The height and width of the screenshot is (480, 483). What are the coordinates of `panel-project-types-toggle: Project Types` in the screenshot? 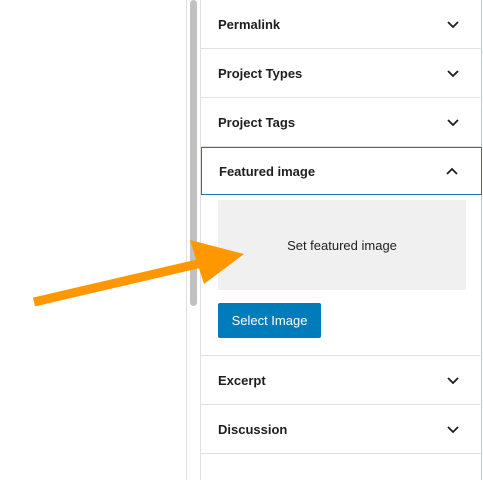 It's located at (341, 73).